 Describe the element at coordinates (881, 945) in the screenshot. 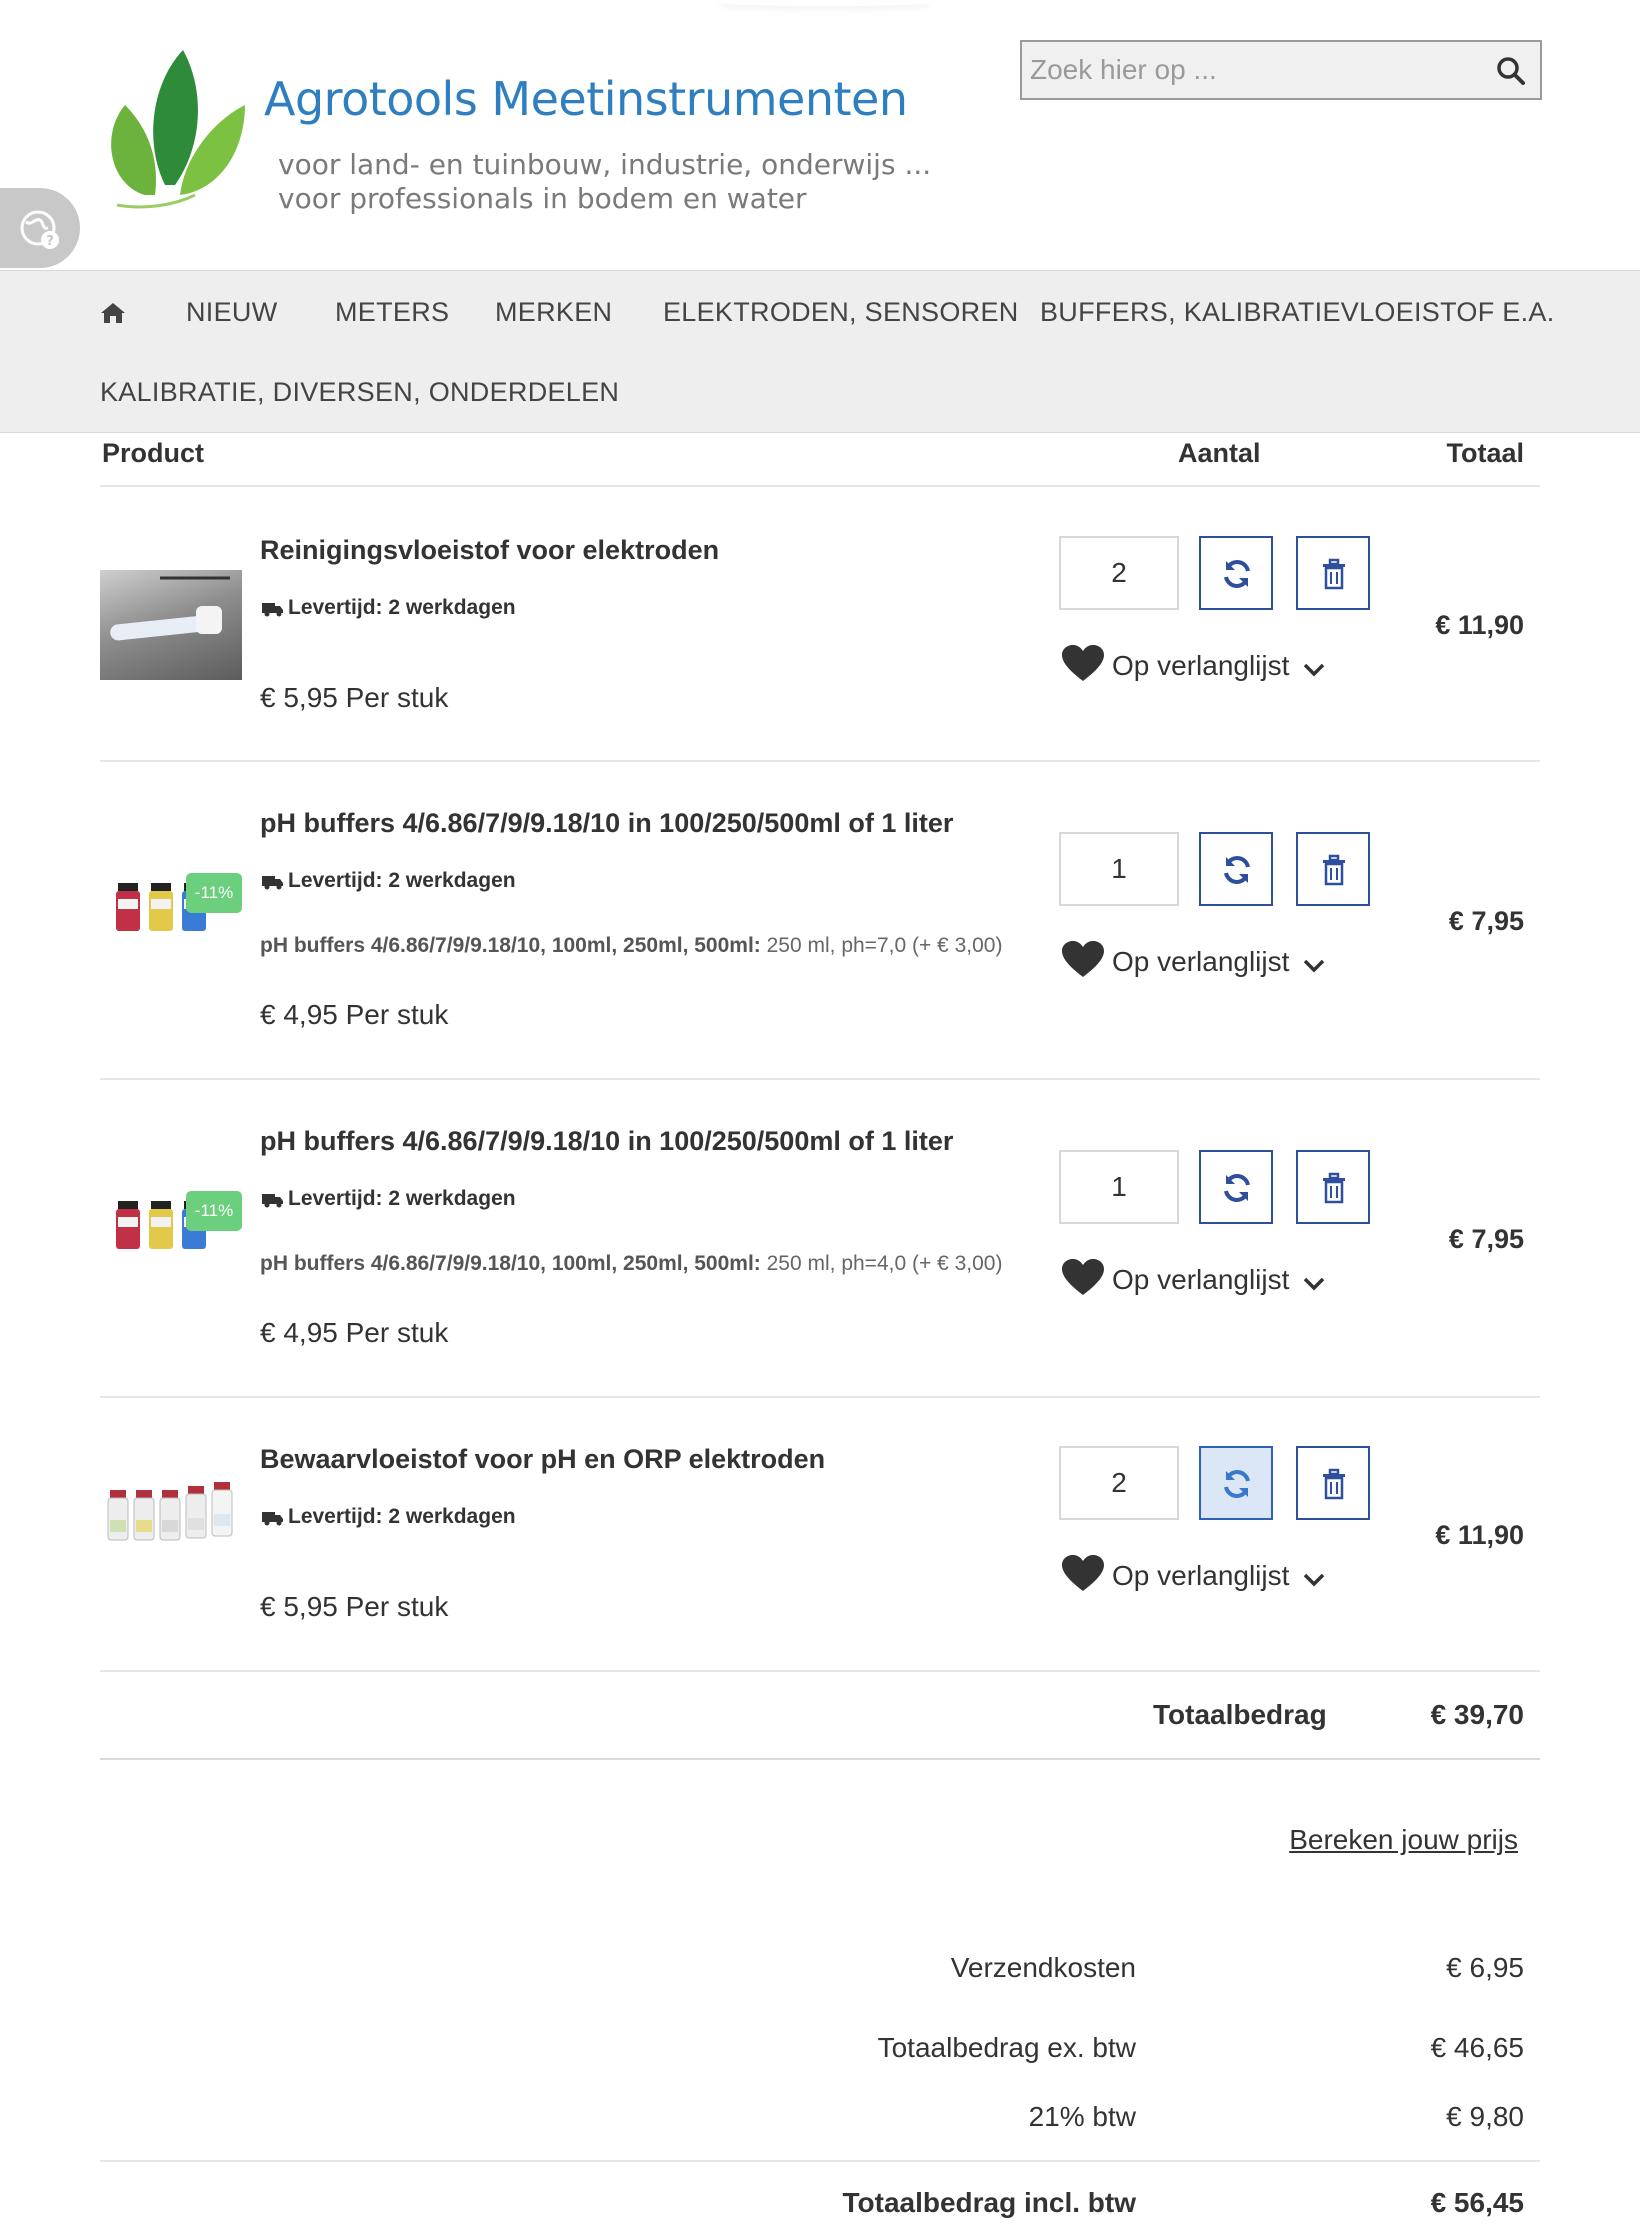

I see `option-value: 250 ml, ph=7,0 (+ € 3,00)` at that location.